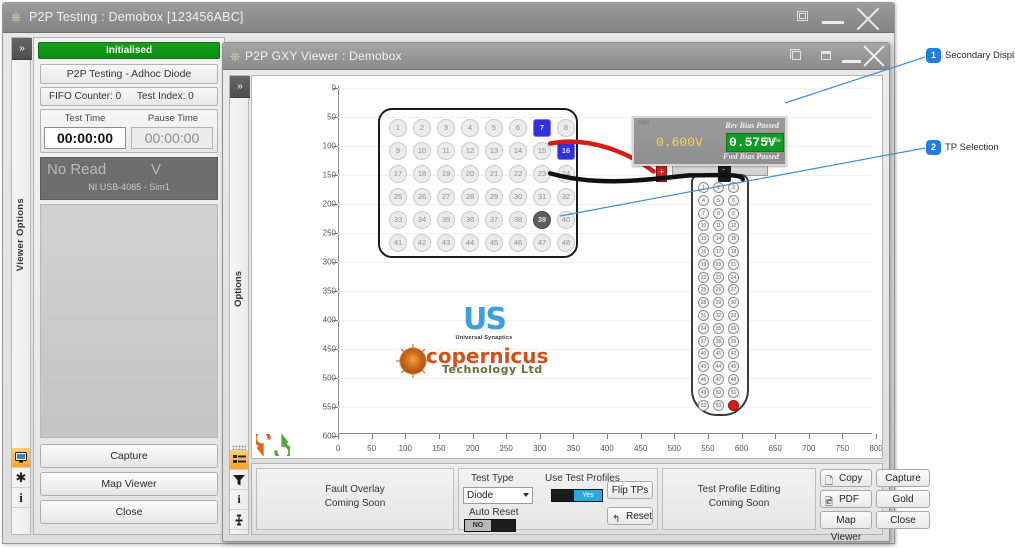 The width and height of the screenshot is (1015, 548). I want to click on annotation-label-1: Secondary Display, so click(980, 55).